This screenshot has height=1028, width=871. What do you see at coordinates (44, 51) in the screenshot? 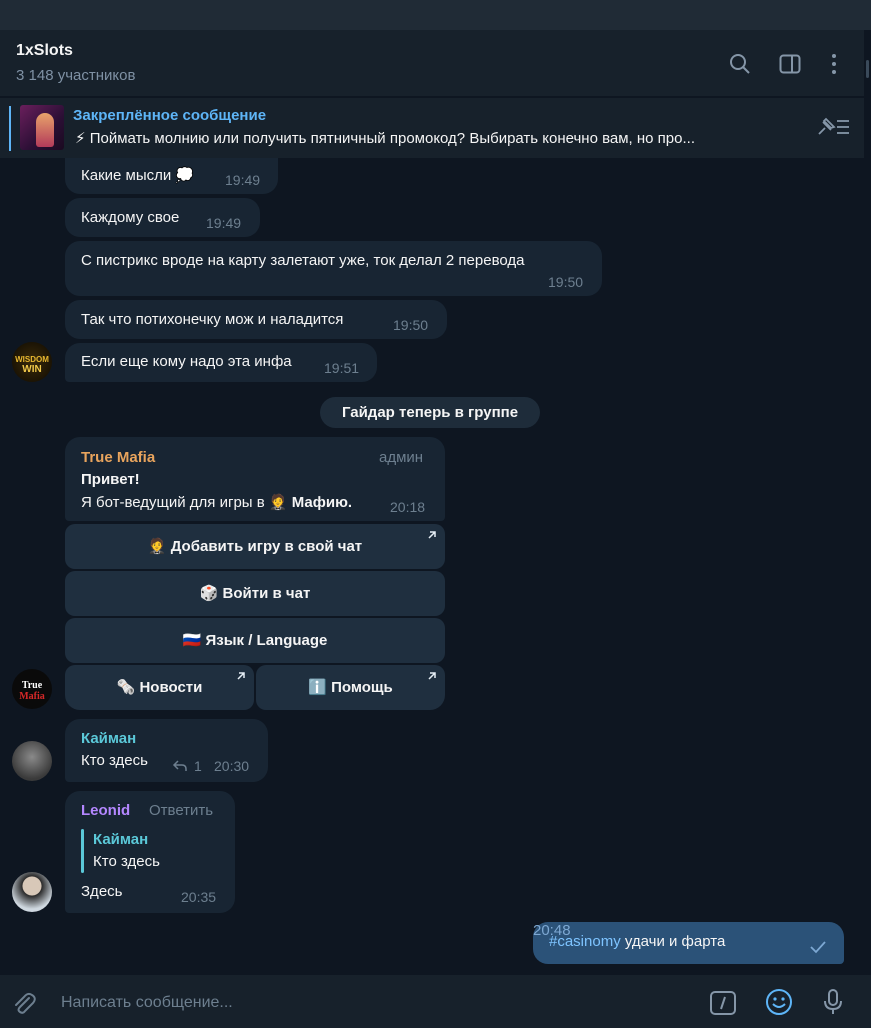
I see `chat-title: 1xSlots` at bounding box center [44, 51].